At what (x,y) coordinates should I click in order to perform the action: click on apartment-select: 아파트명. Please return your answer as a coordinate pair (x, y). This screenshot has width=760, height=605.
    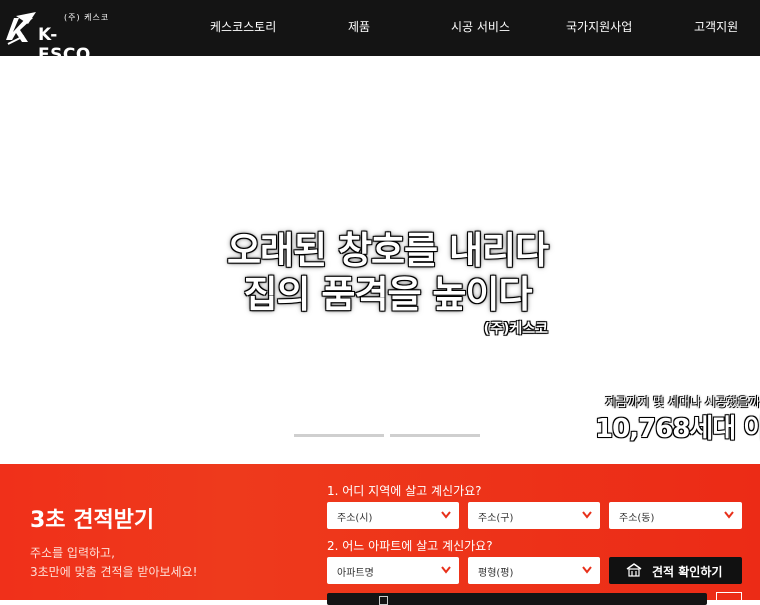
    Looking at the image, I should click on (393, 570).